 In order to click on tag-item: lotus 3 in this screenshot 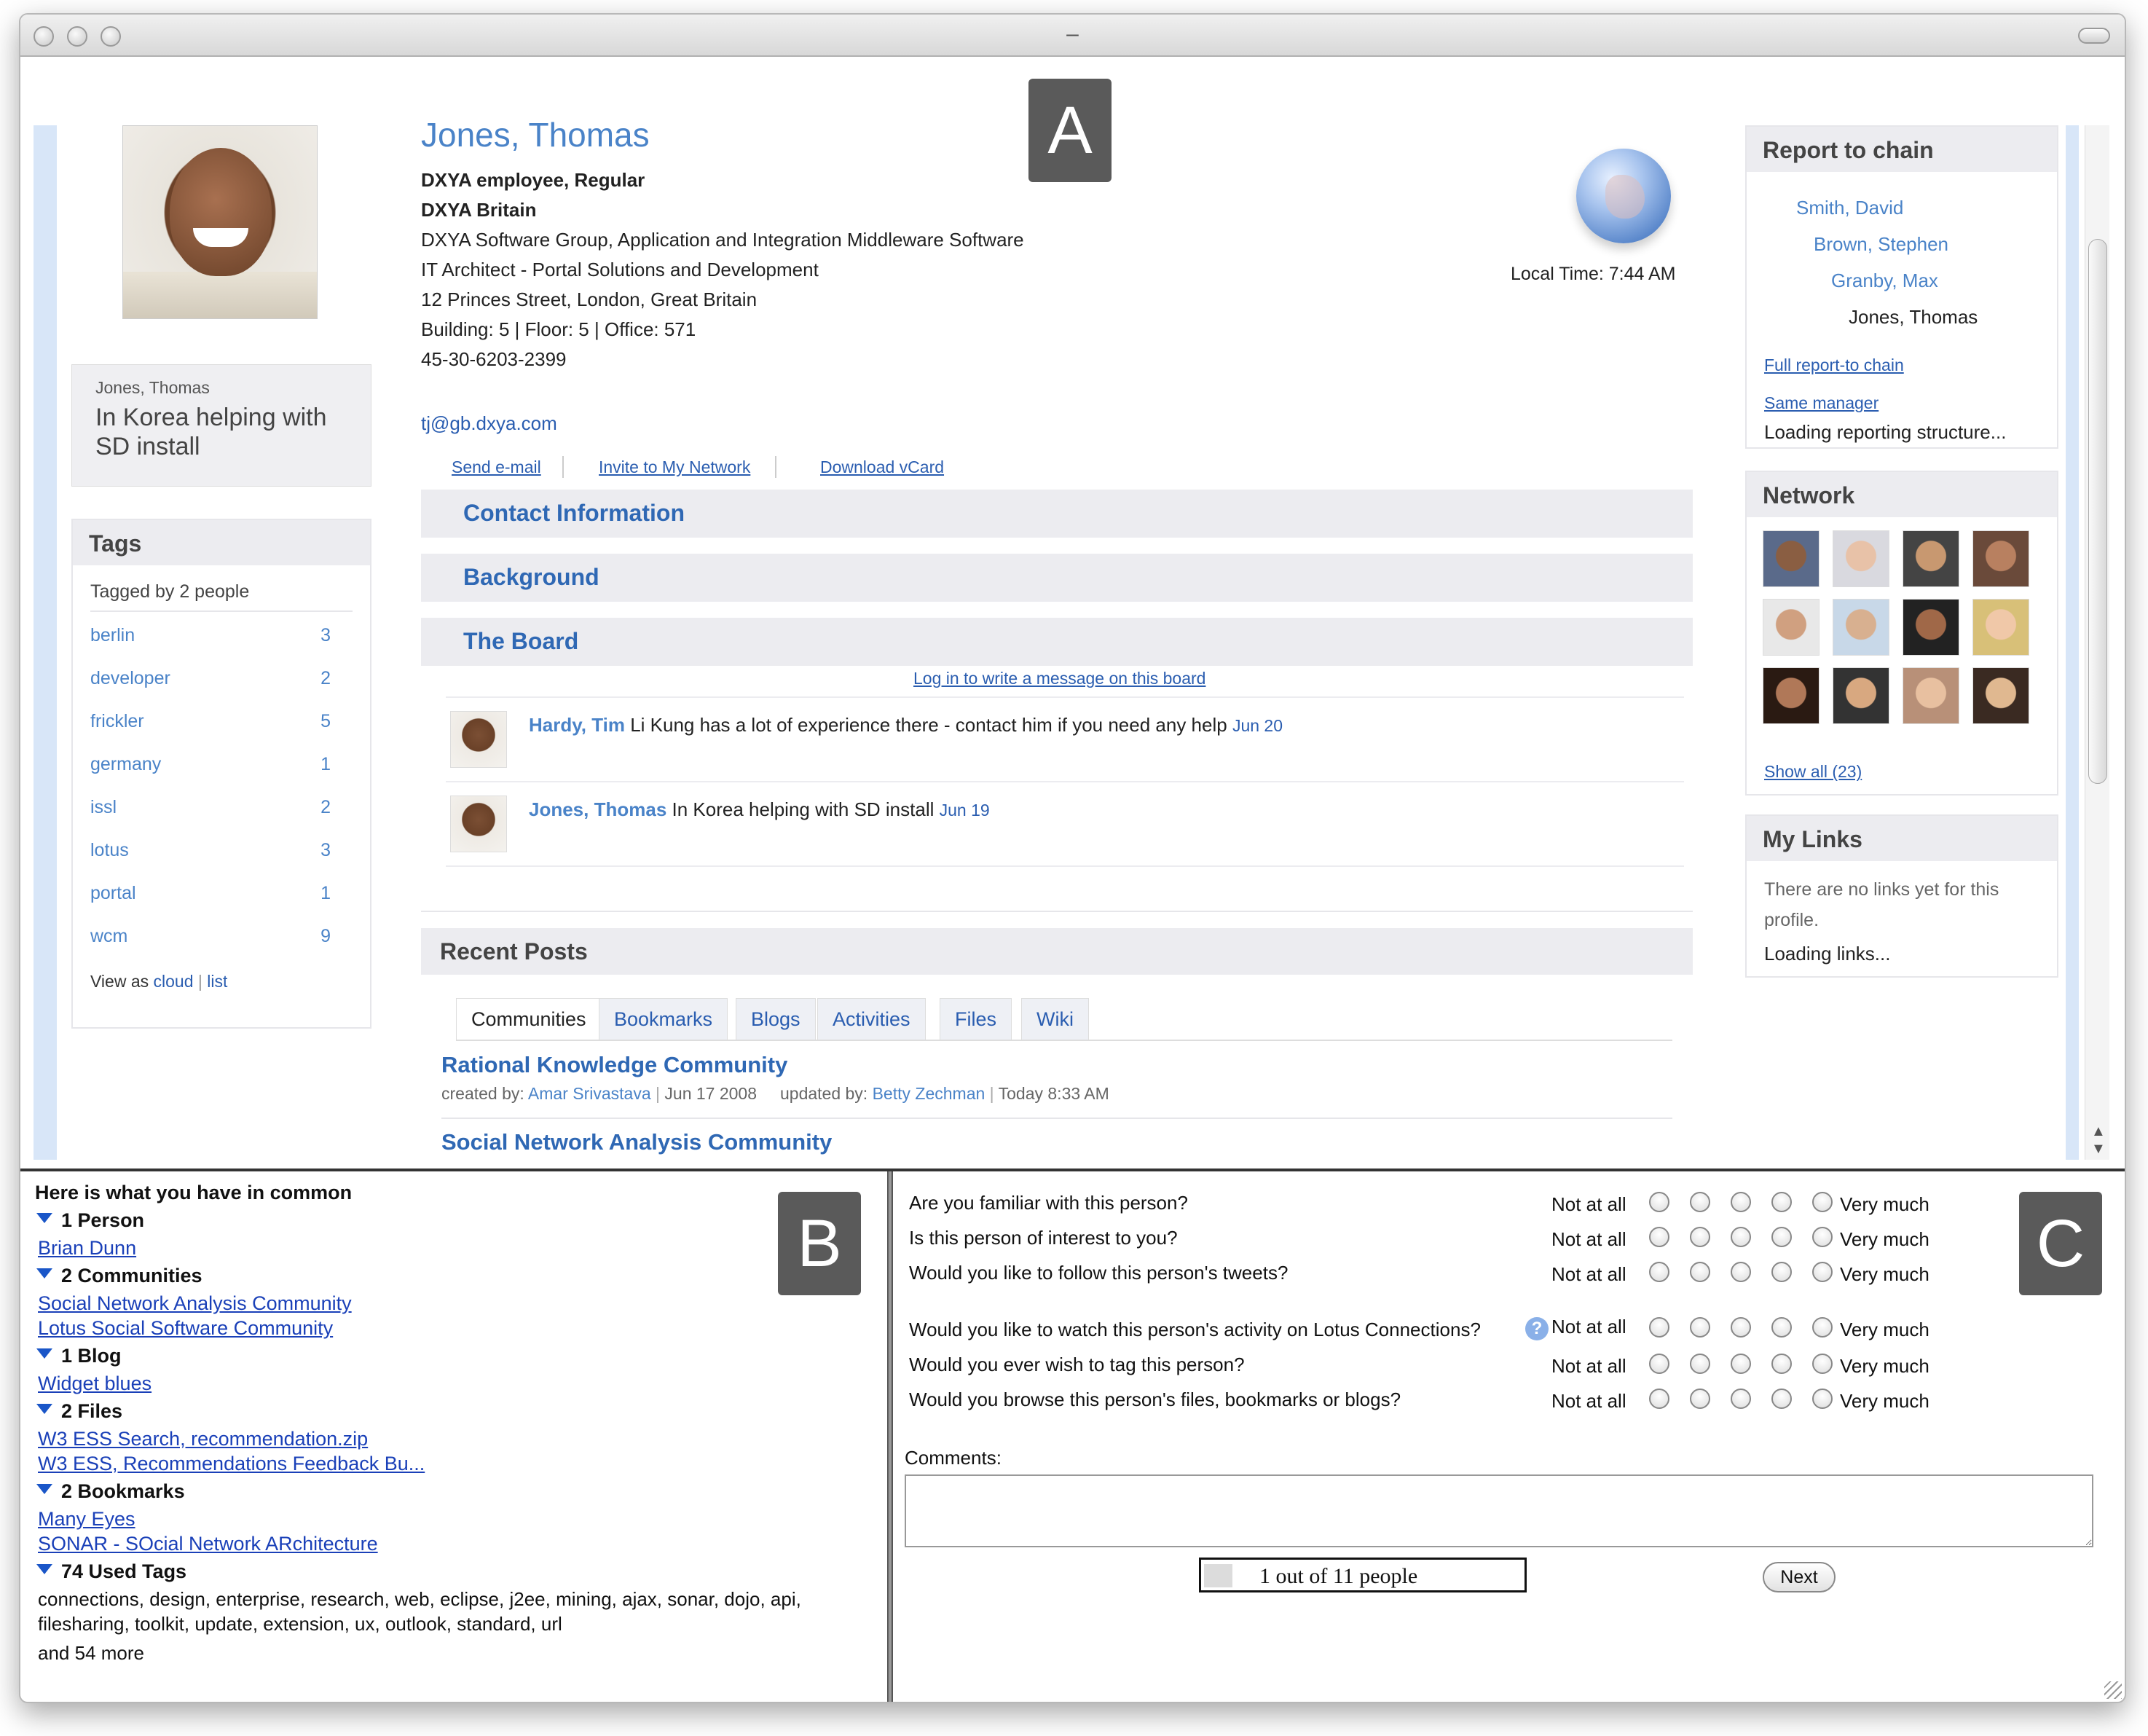, I will do `click(221, 850)`.